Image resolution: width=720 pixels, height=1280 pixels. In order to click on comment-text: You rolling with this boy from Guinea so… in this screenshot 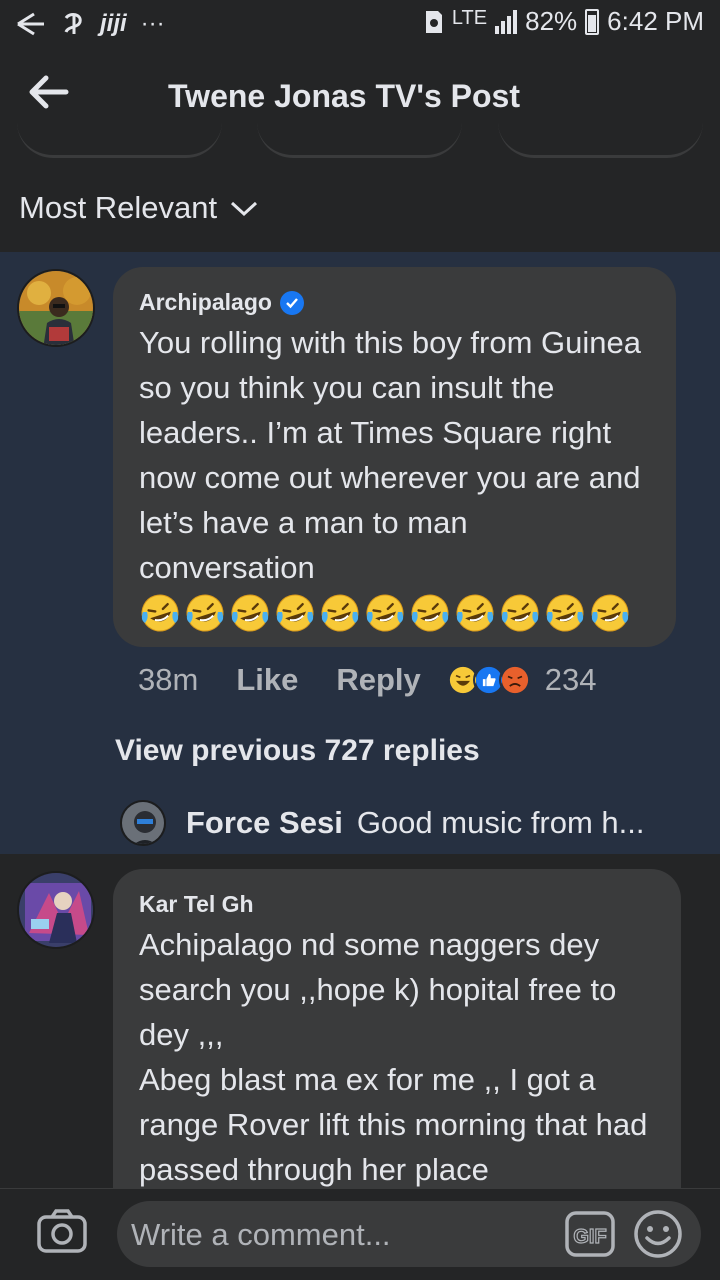, I will do `click(394, 455)`.